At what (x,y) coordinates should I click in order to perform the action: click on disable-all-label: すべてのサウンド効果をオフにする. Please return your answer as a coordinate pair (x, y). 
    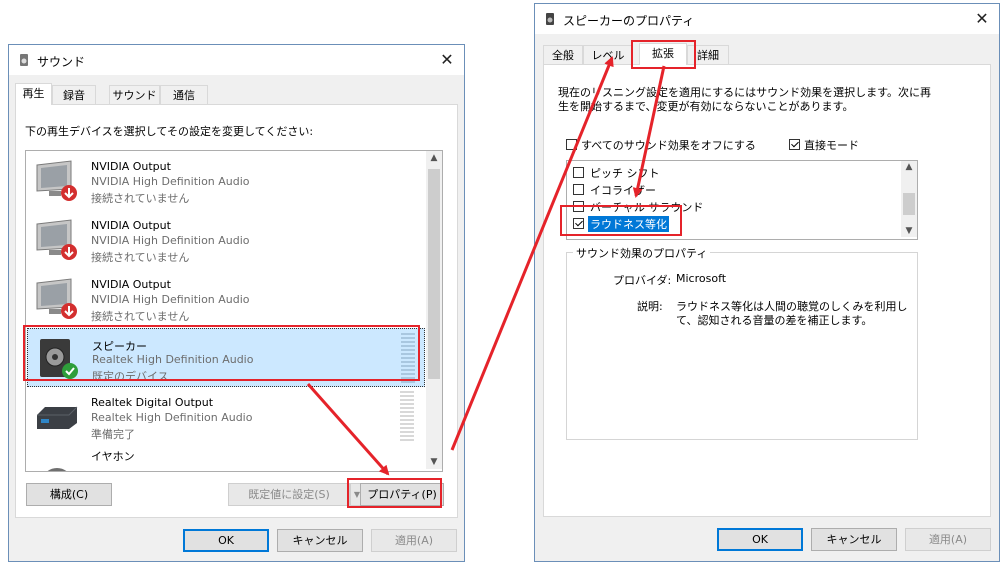
    Looking at the image, I should click on (668, 145).